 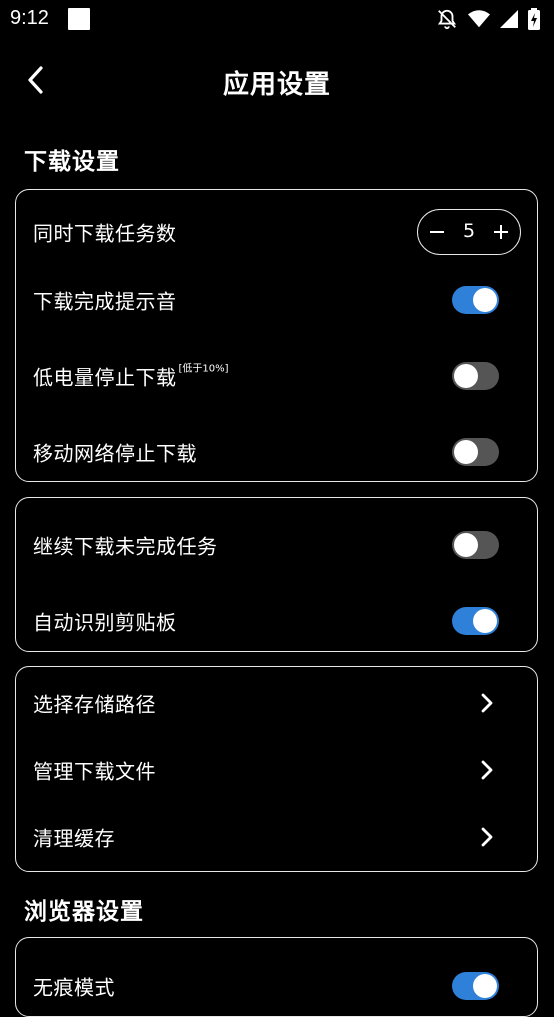 I want to click on plus-icon, so click(x=501, y=231).